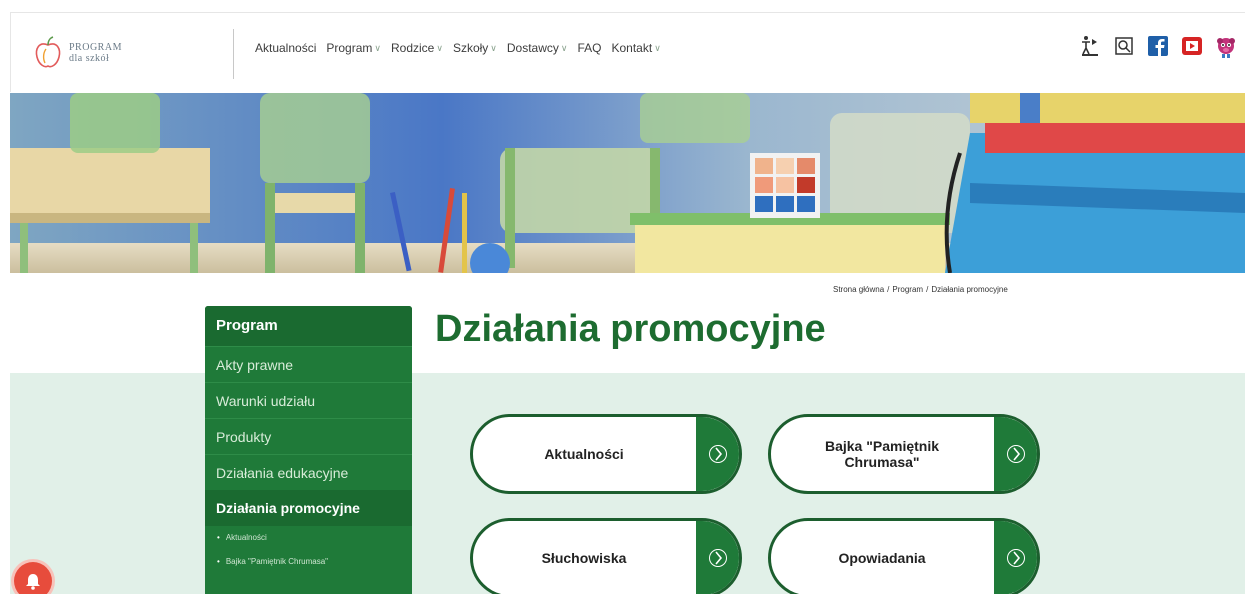  Describe the element at coordinates (1192, 46) in the screenshot. I see `youtube-icon` at that location.